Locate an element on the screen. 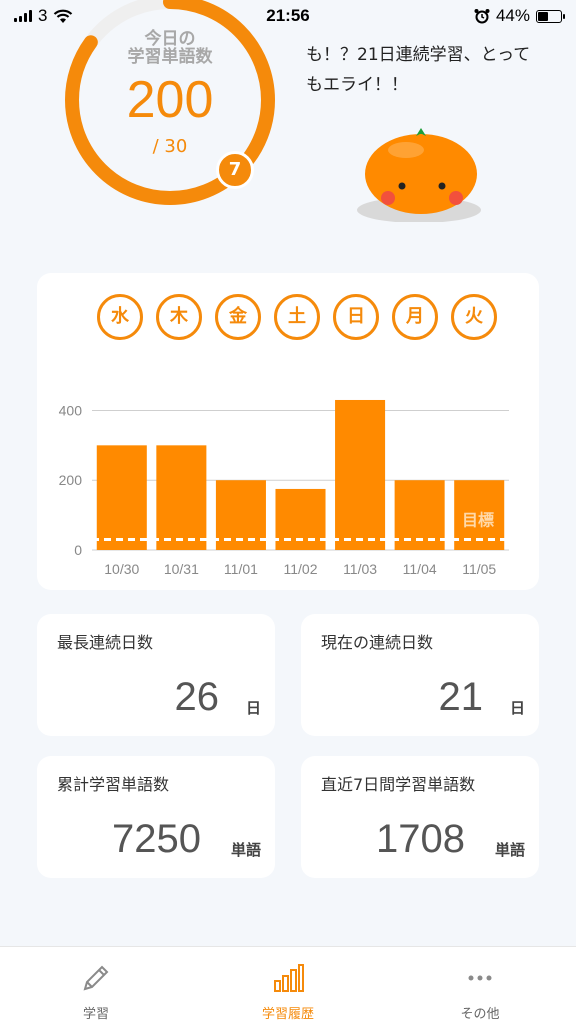 The image size is (576, 1024). more-icon is located at coordinates (480, 978).